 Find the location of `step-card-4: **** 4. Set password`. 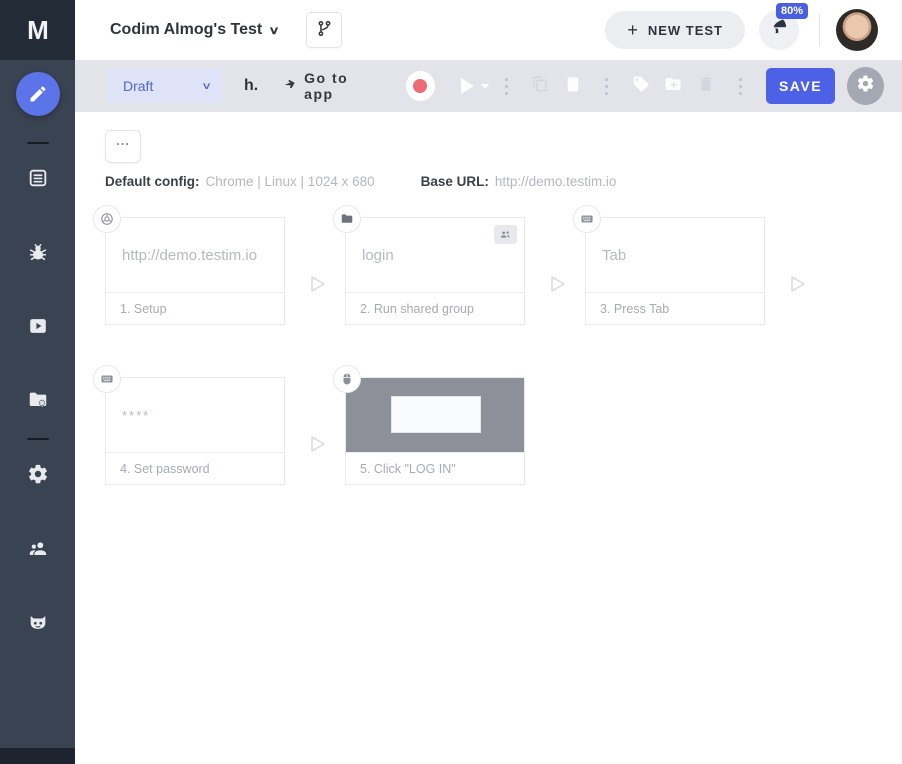

step-card-4: **** 4. Set password is located at coordinates (189, 425).